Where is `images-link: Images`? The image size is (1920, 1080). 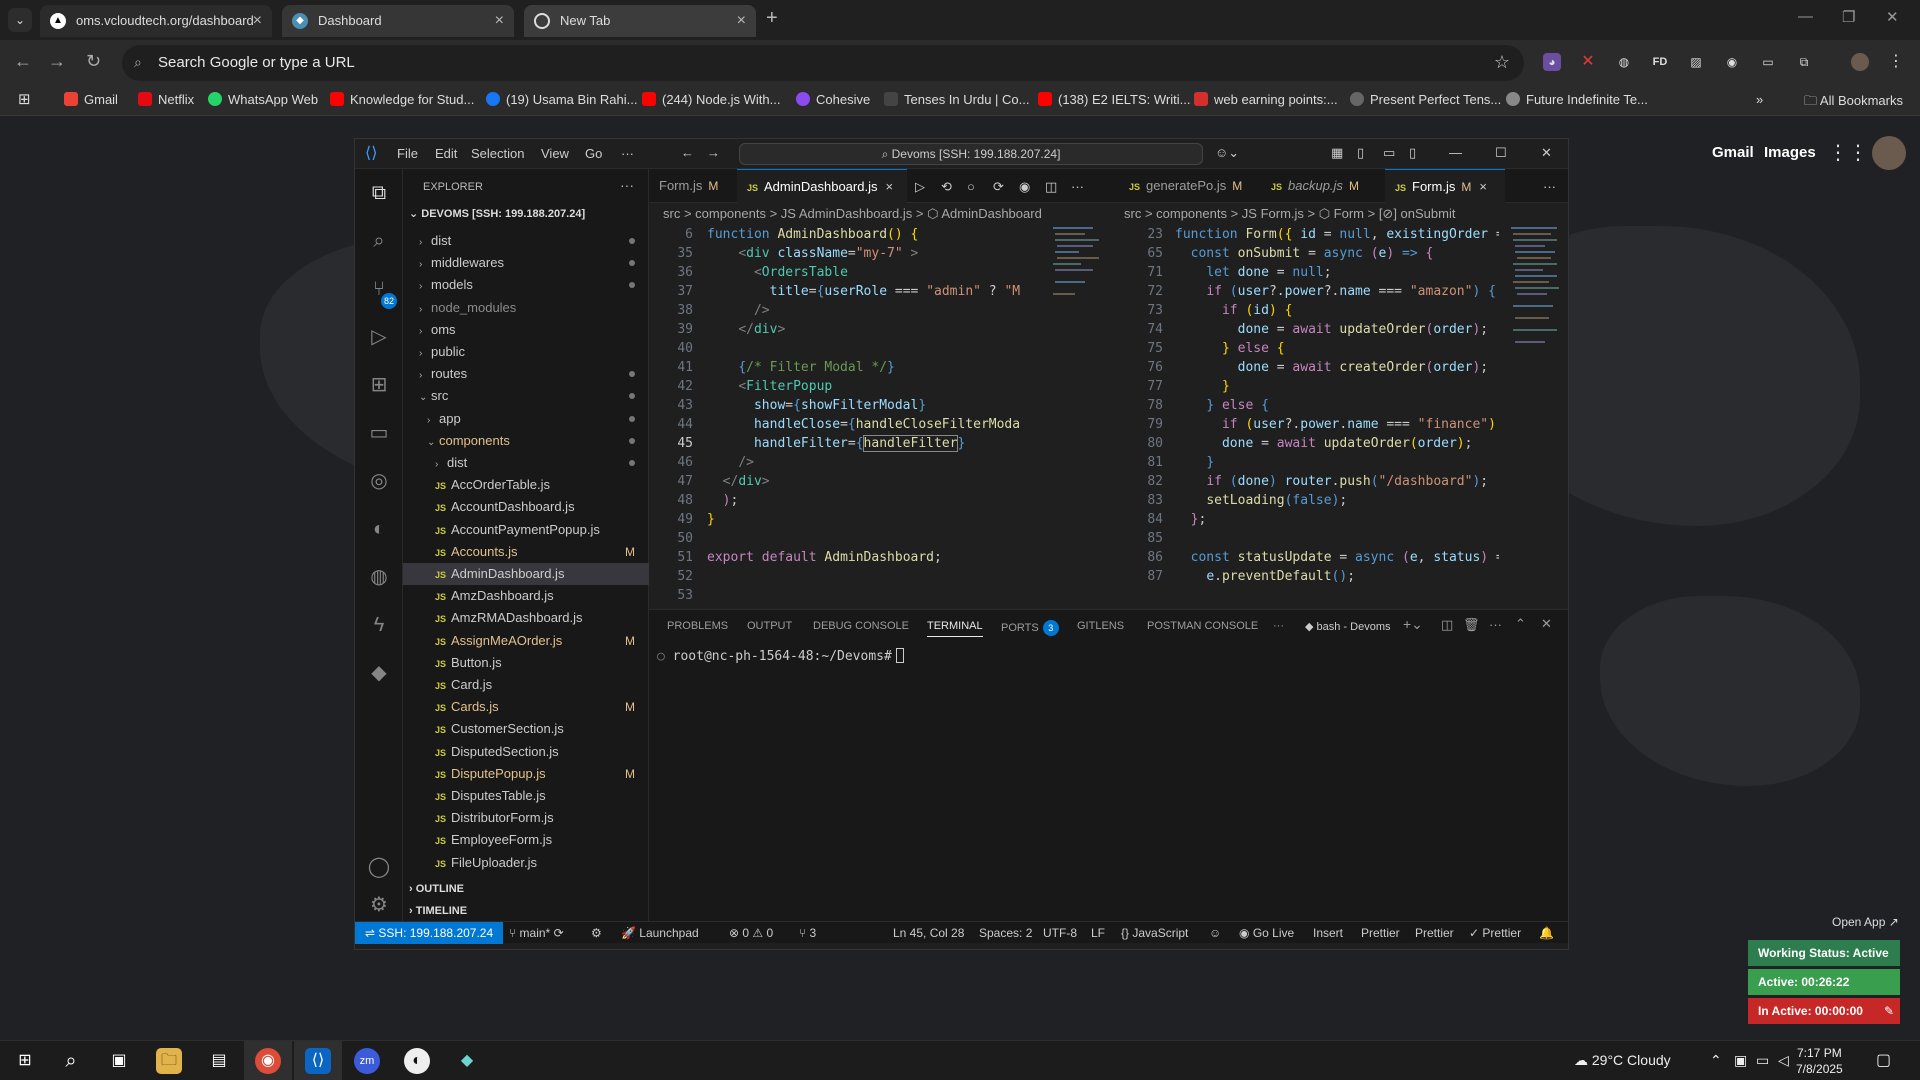 images-link: Images is located at coordinates (1790, 152).